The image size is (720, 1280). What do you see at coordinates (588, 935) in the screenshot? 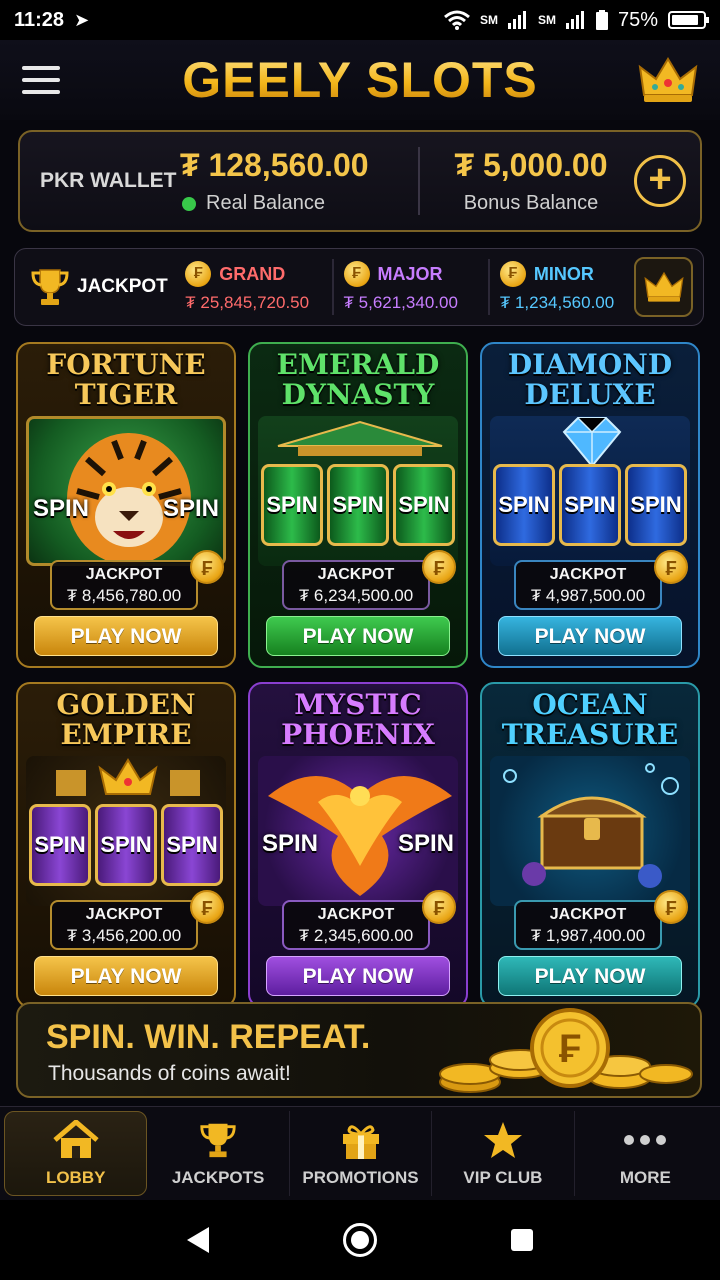
I see `game-jackpot-value: ₮ 1,987,400.00` at bounding box center [588, 935].